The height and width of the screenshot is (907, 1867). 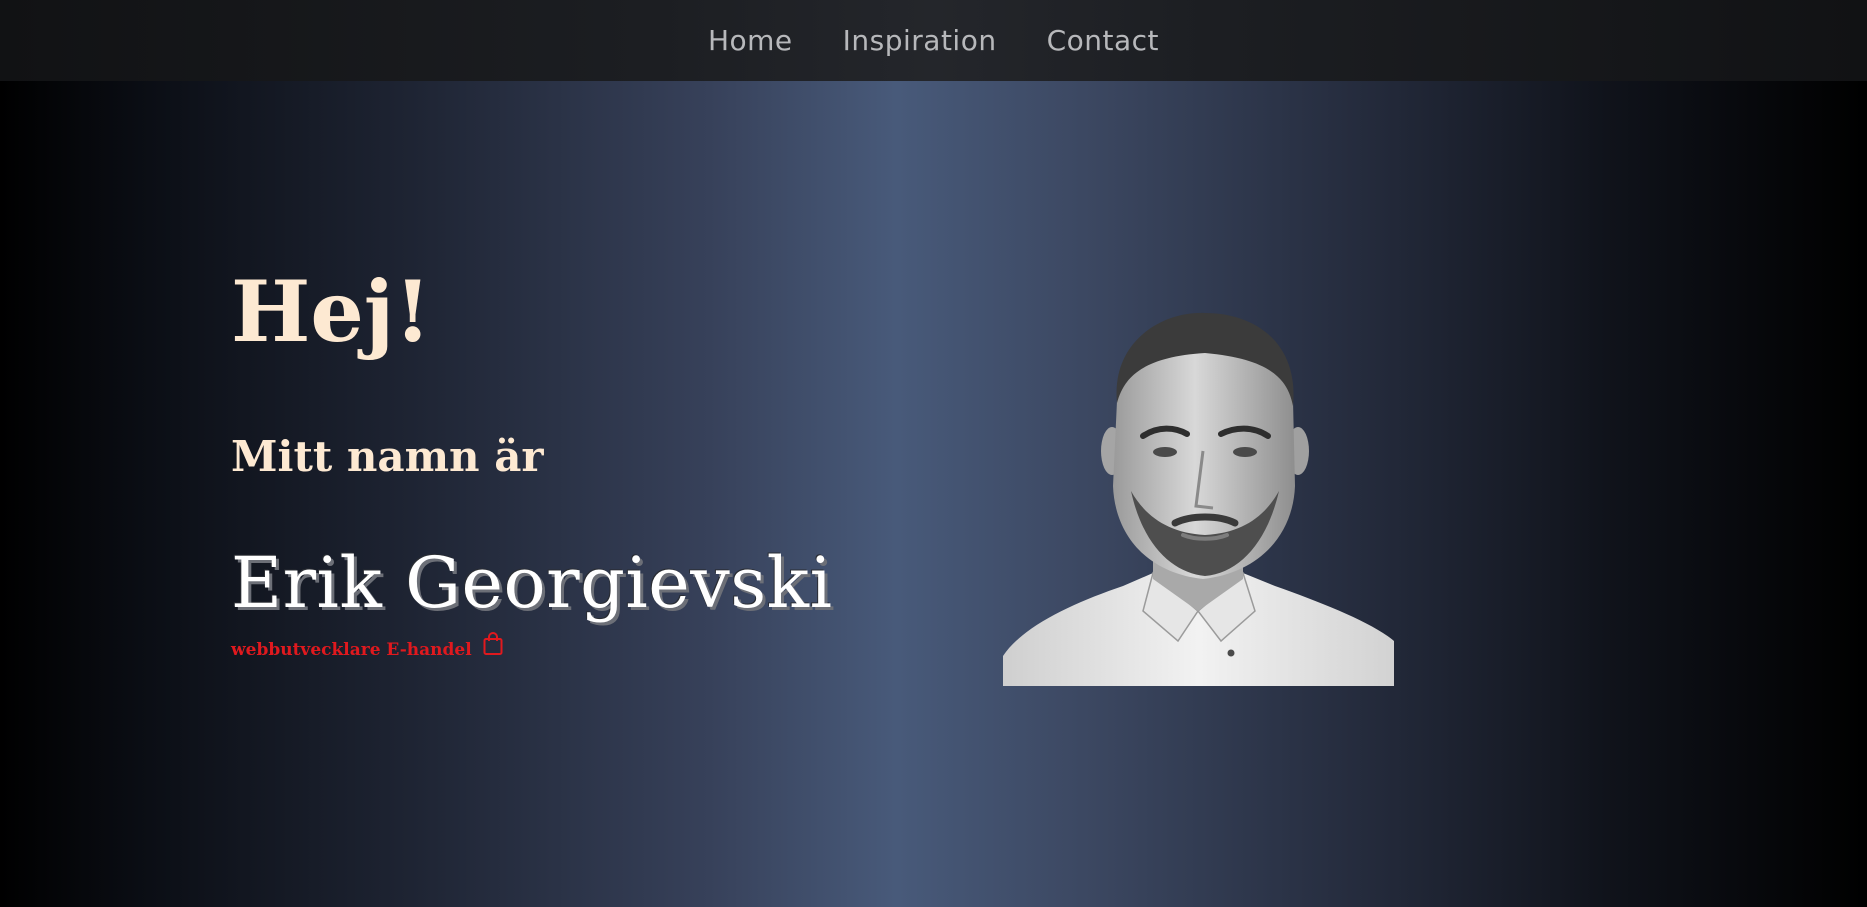 What do you see at coordinates (493, 644) in the screenshot?
I see `shopping-bag-icon` at bounding box center [493, 644].